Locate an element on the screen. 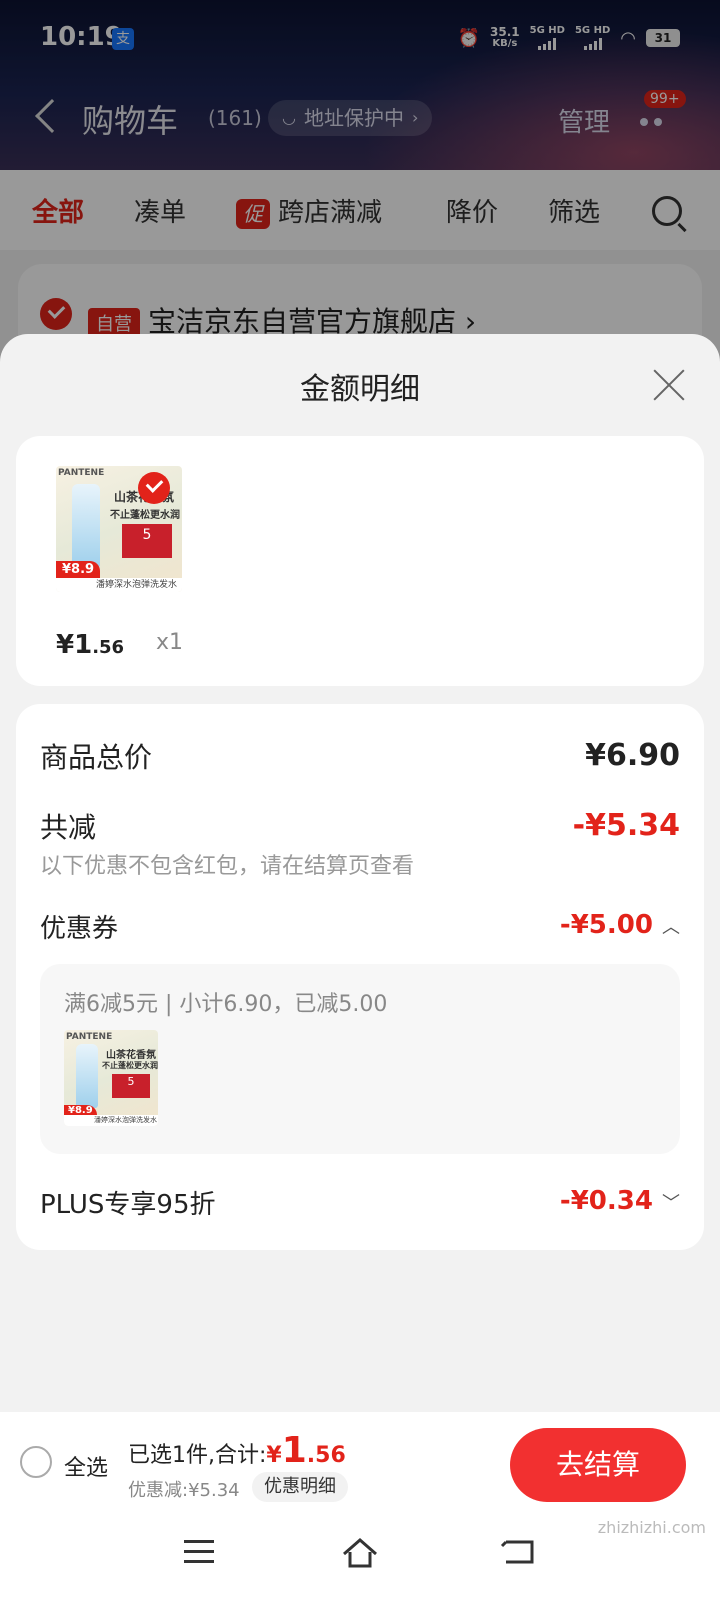 The width and height of the screenshot is (720, 1600). sheet-title: 金额明细 is located at coordinates (360, 389).